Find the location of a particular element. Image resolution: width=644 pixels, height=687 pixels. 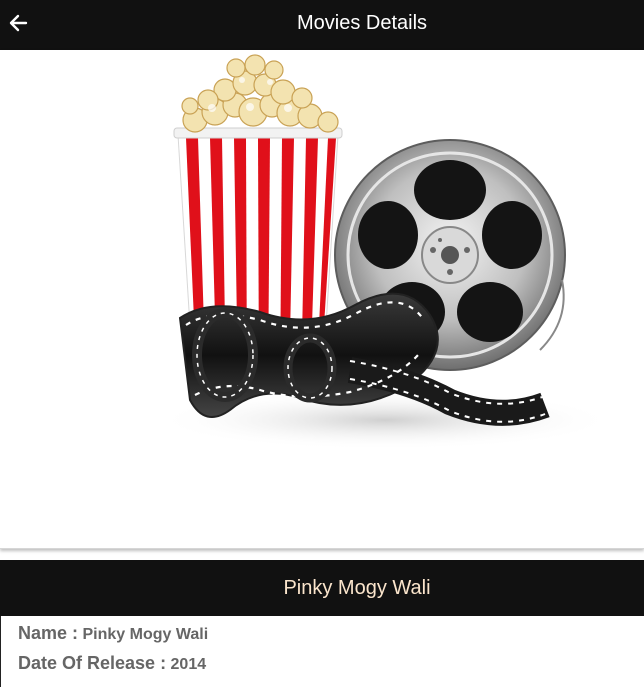

detail-release-row: Date Of Release : 2014 is located at coordinates (112, 663).